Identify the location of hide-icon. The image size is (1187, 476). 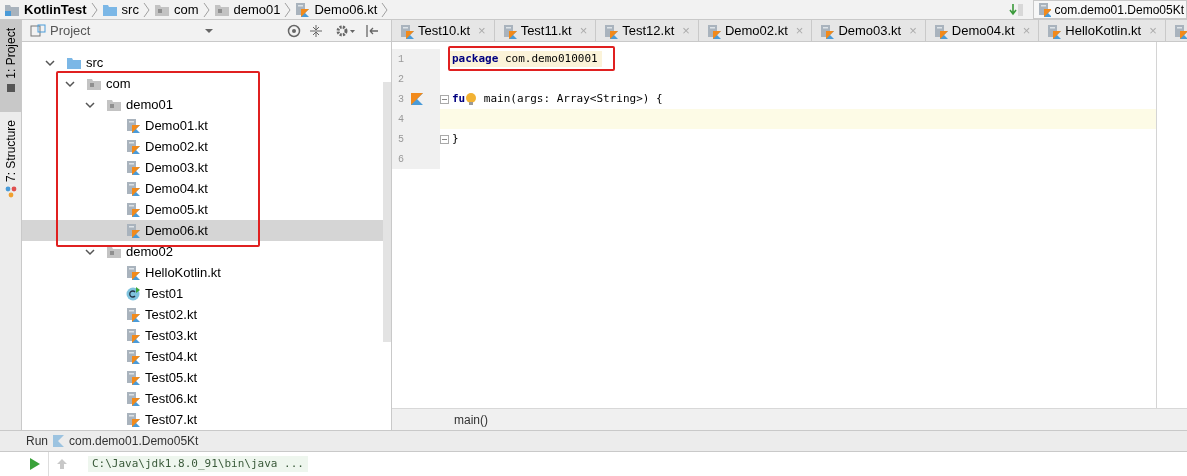
(372, 30).